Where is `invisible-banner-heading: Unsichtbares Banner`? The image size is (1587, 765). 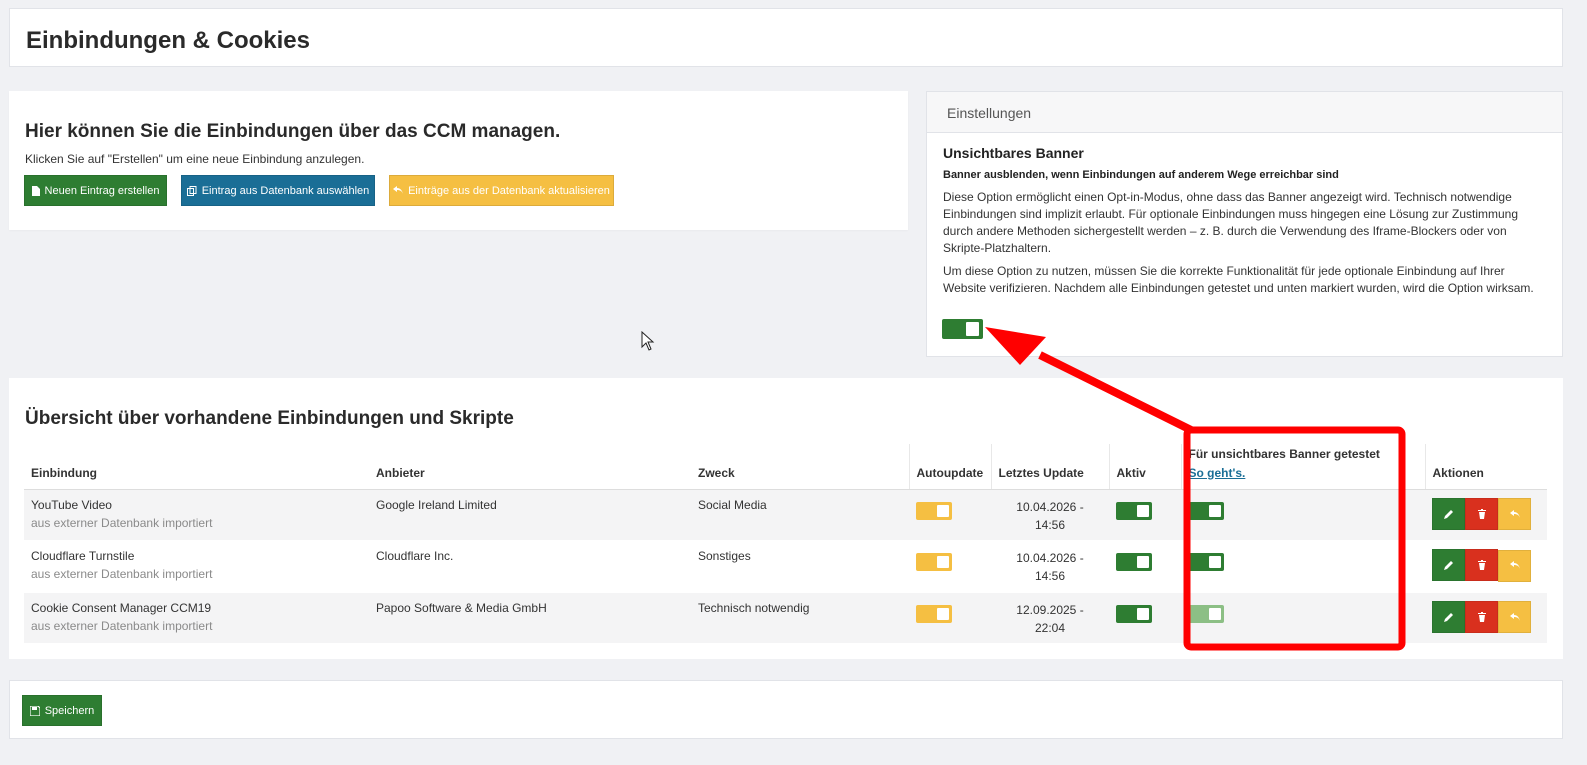
invisible-banner-heading: Unsichtbares Banner is located at coordinates (1013, 153).